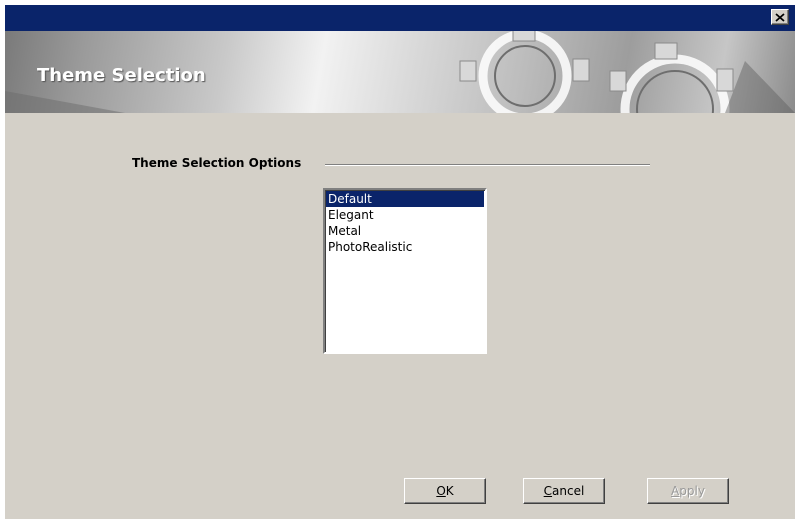 Image resolution: width=795 pixels, height=519 pixels. What do you see at coordinates (405, 271) in the screenshot?
I see `theme-listbox: Default Elegant Metal PhotoRealistic` at bounding box center [405, 271].